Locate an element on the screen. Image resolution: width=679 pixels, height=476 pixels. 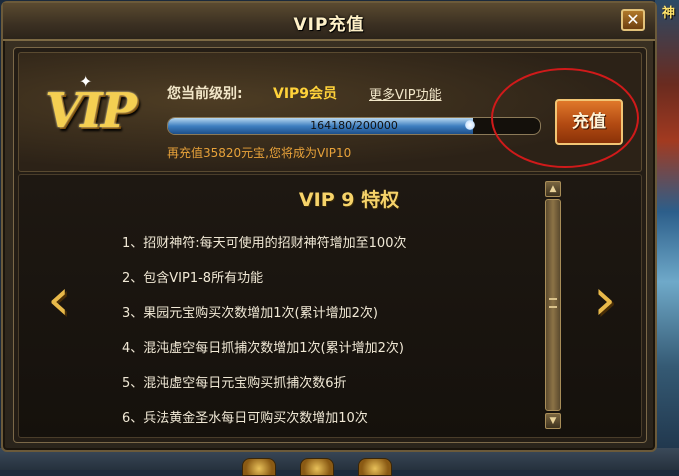
progress-text: 164180/200000 is located at coordinates (354, 125).